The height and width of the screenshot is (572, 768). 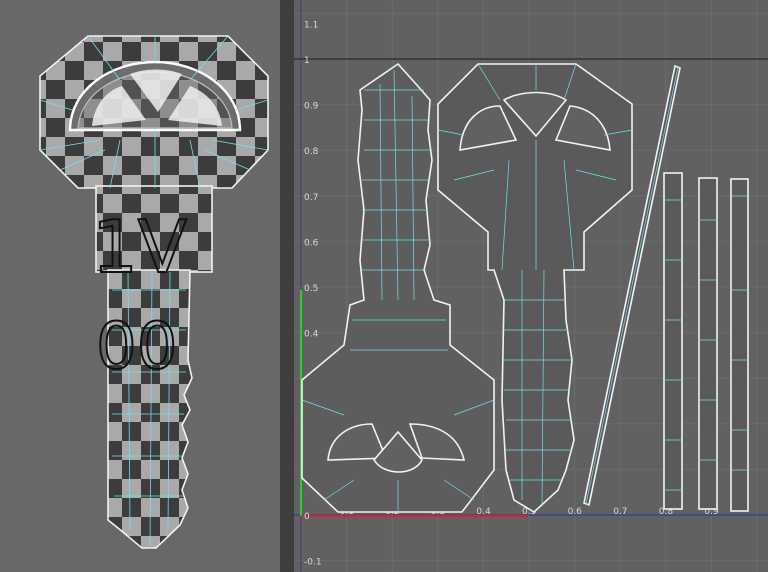 I want to click on v-tick-label: 0.4, so click(x=311, y=335).